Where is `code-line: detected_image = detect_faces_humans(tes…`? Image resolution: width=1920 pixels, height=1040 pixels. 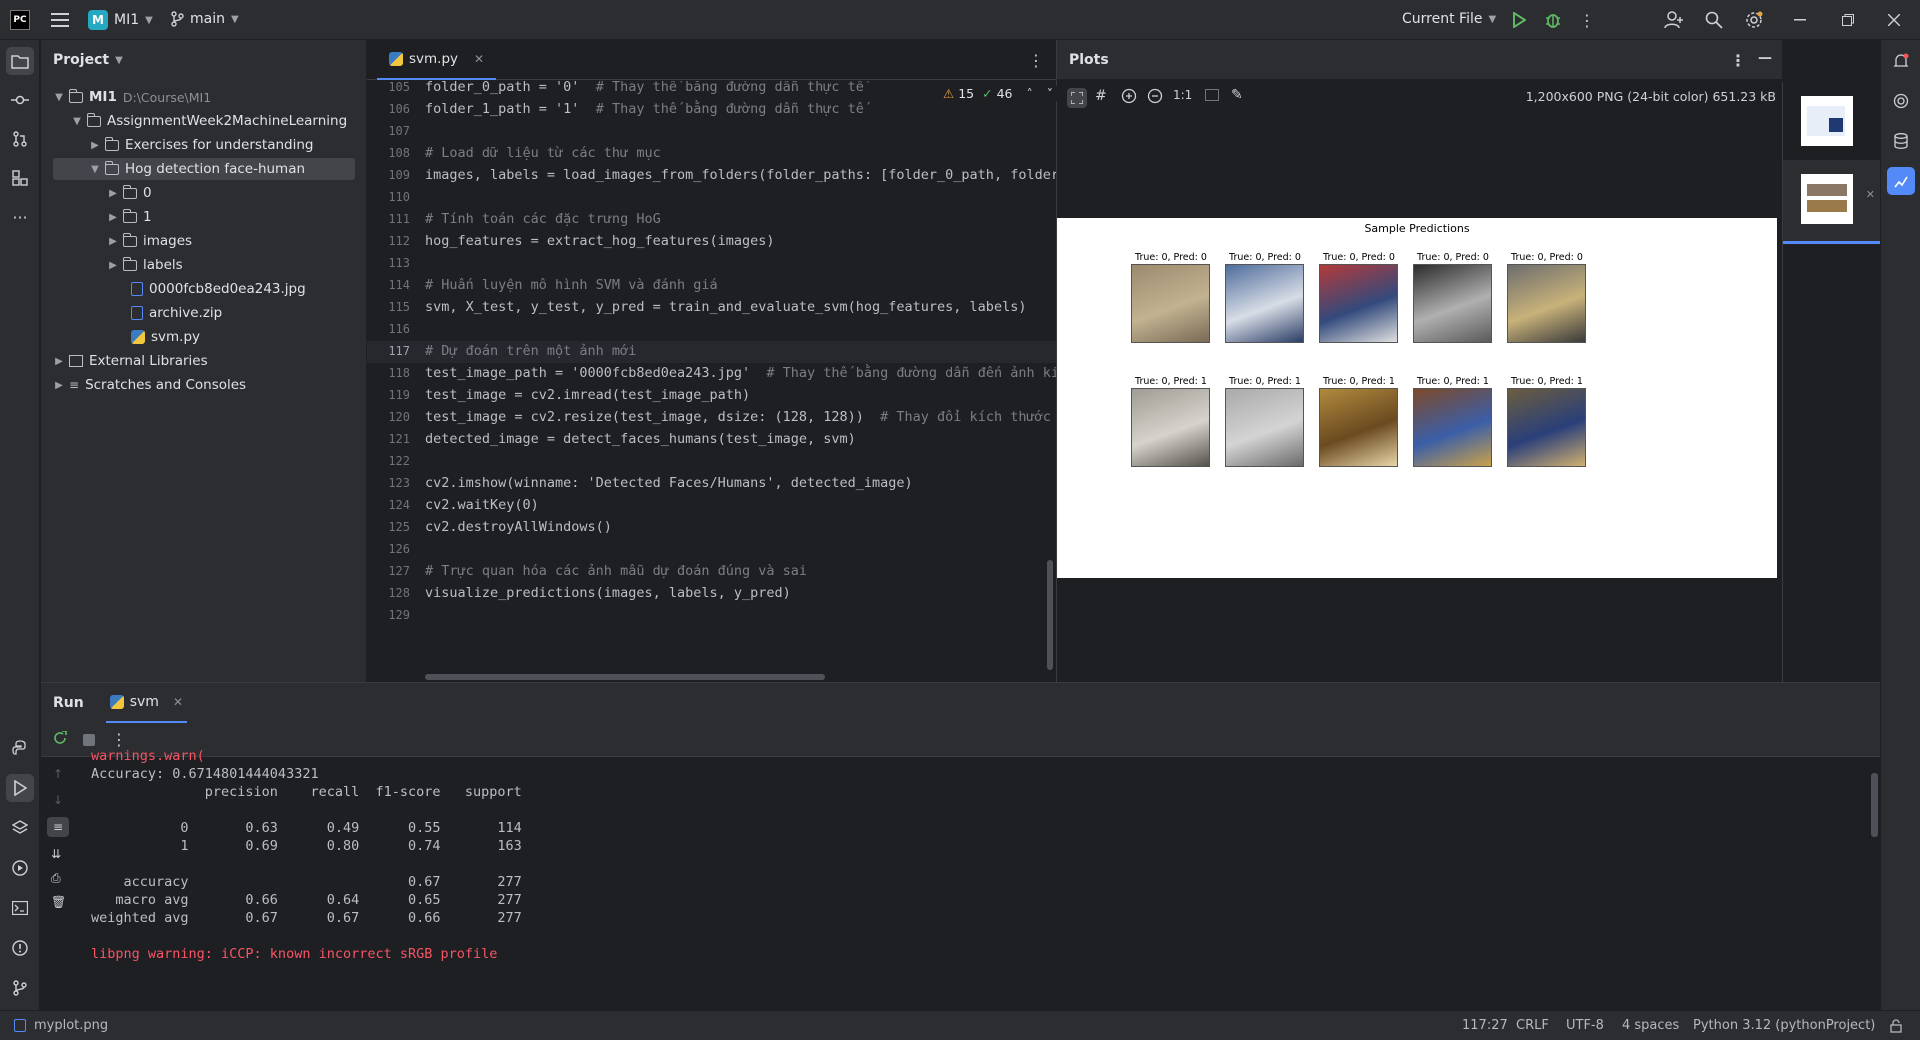
code-line: detected_image = detect_faces_humans(tes… is located at coordinates (640, 439).